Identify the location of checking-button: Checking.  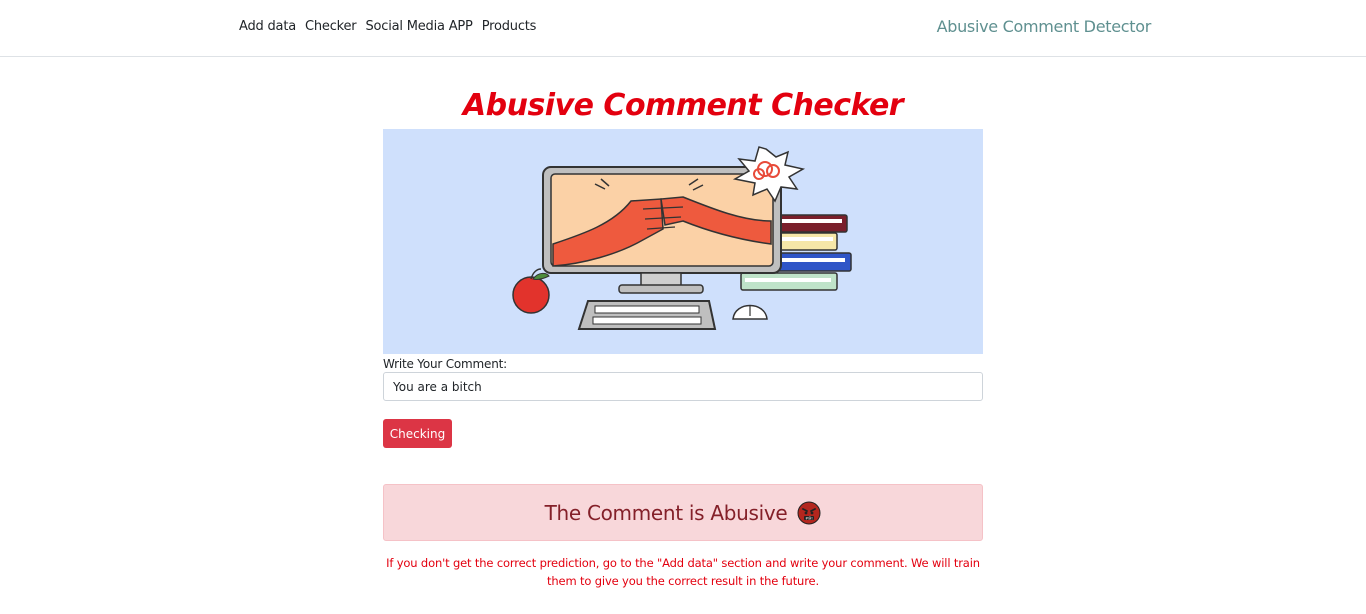
(417, 433).